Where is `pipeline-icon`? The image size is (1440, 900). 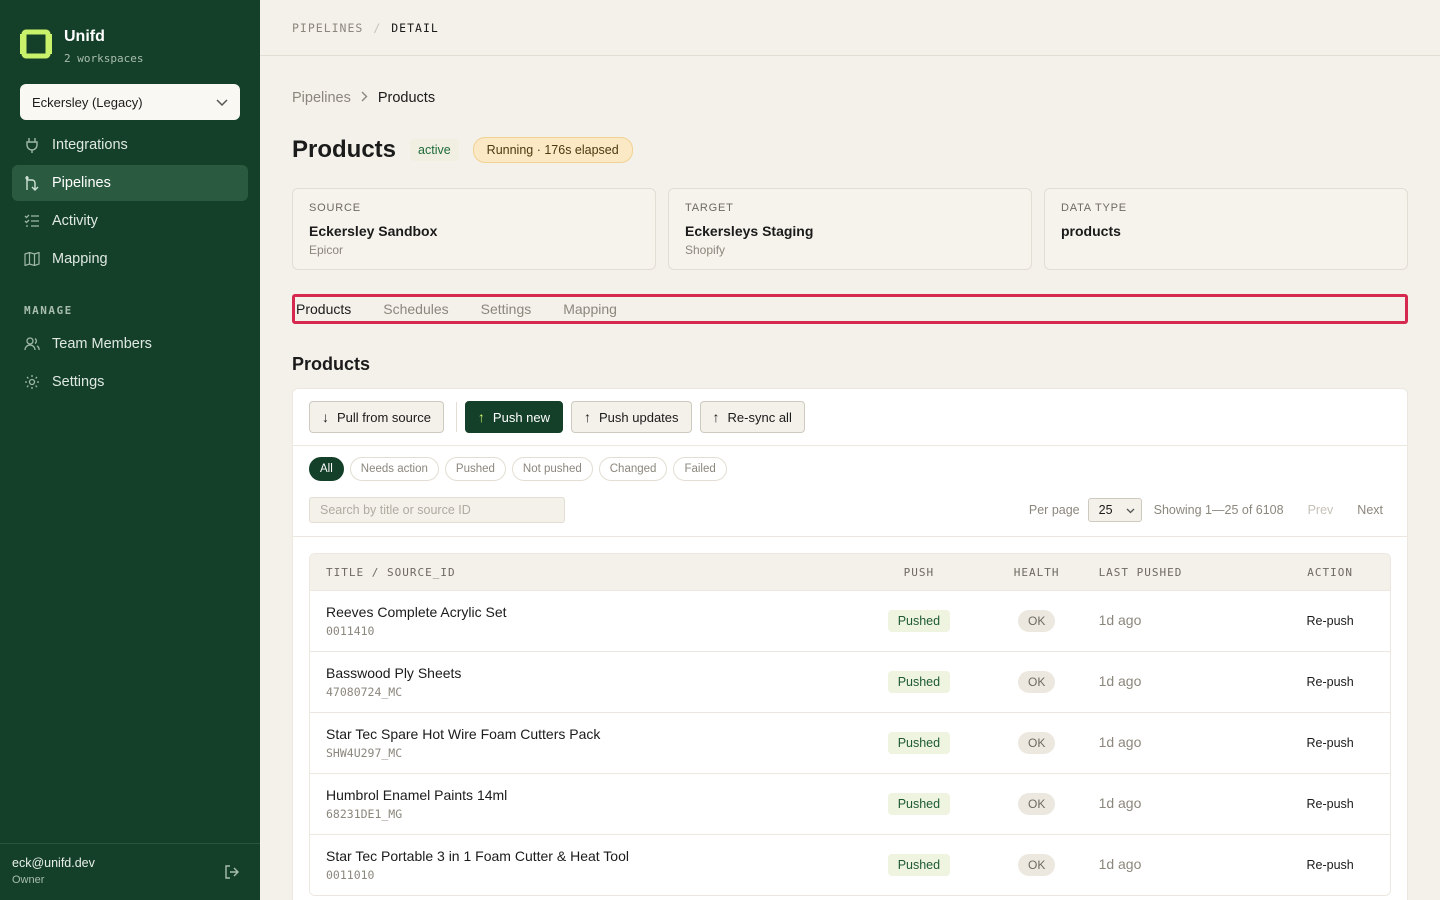 pipeline-icon is located at coordinates (32, 183).